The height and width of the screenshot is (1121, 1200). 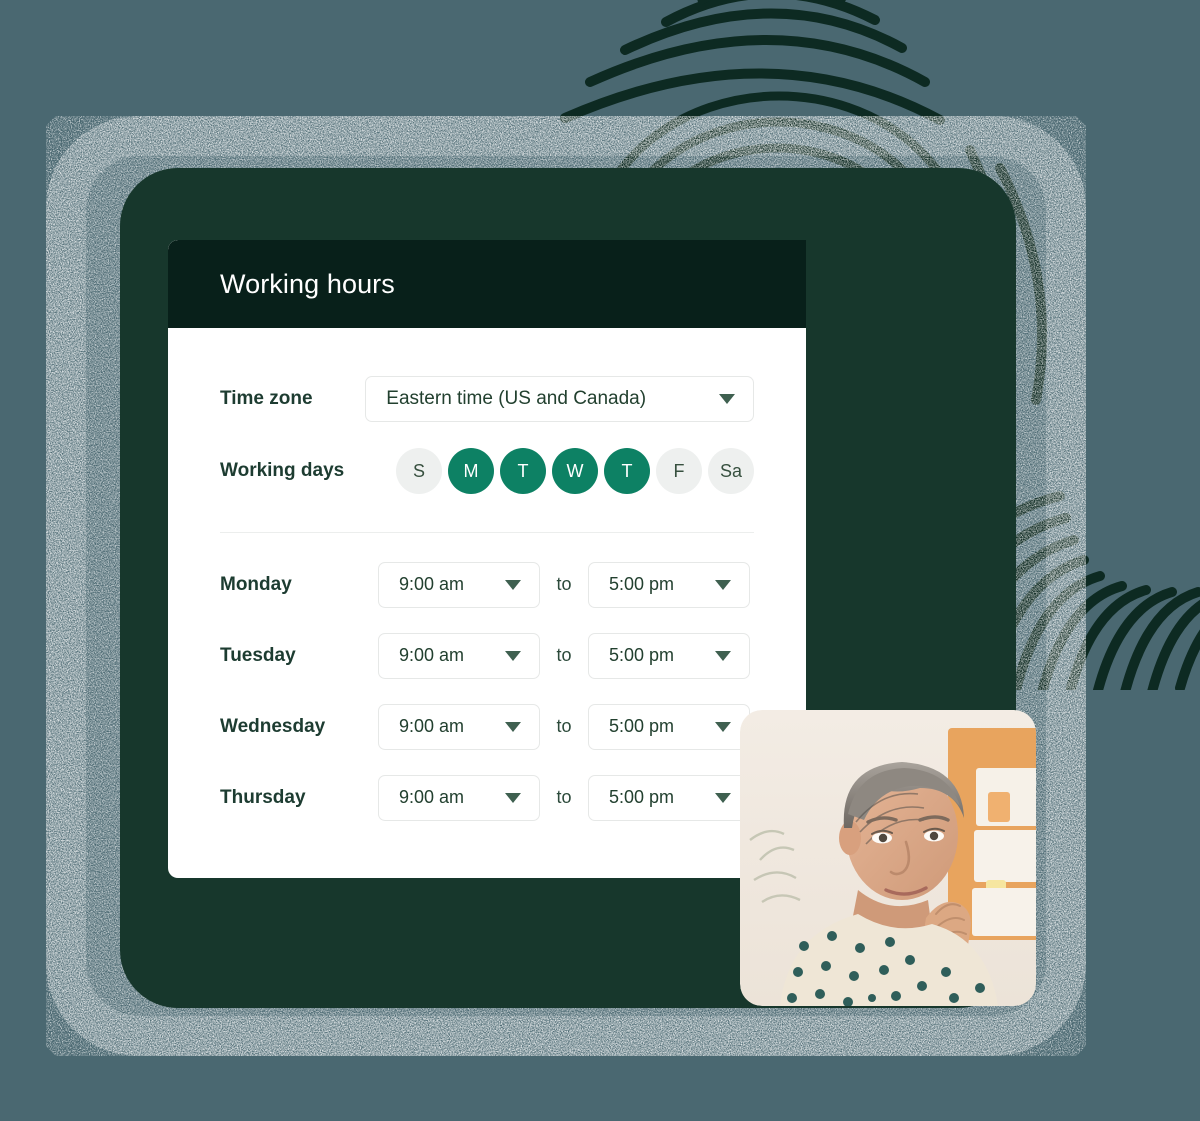 I want to click on day-toggle-tuesday: T, so click(x=523, y=471).